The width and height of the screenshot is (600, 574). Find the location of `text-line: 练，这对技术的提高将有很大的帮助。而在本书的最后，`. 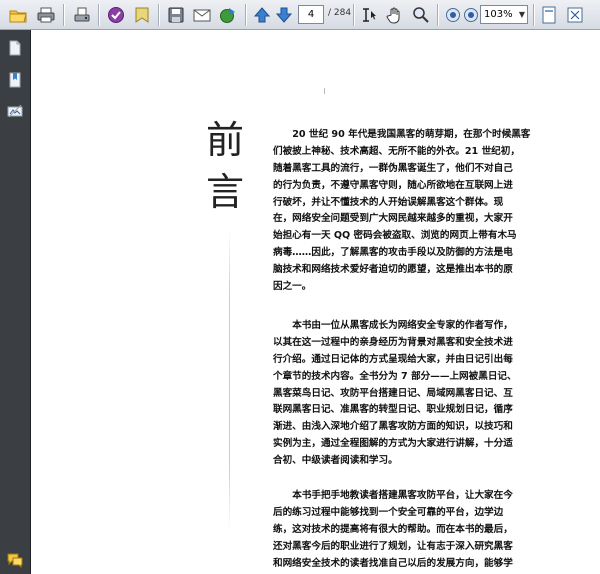

text-line: 练，这对技术的提高将有很大的帮助。而在本书的最后， is located at coordinates (393, 529).